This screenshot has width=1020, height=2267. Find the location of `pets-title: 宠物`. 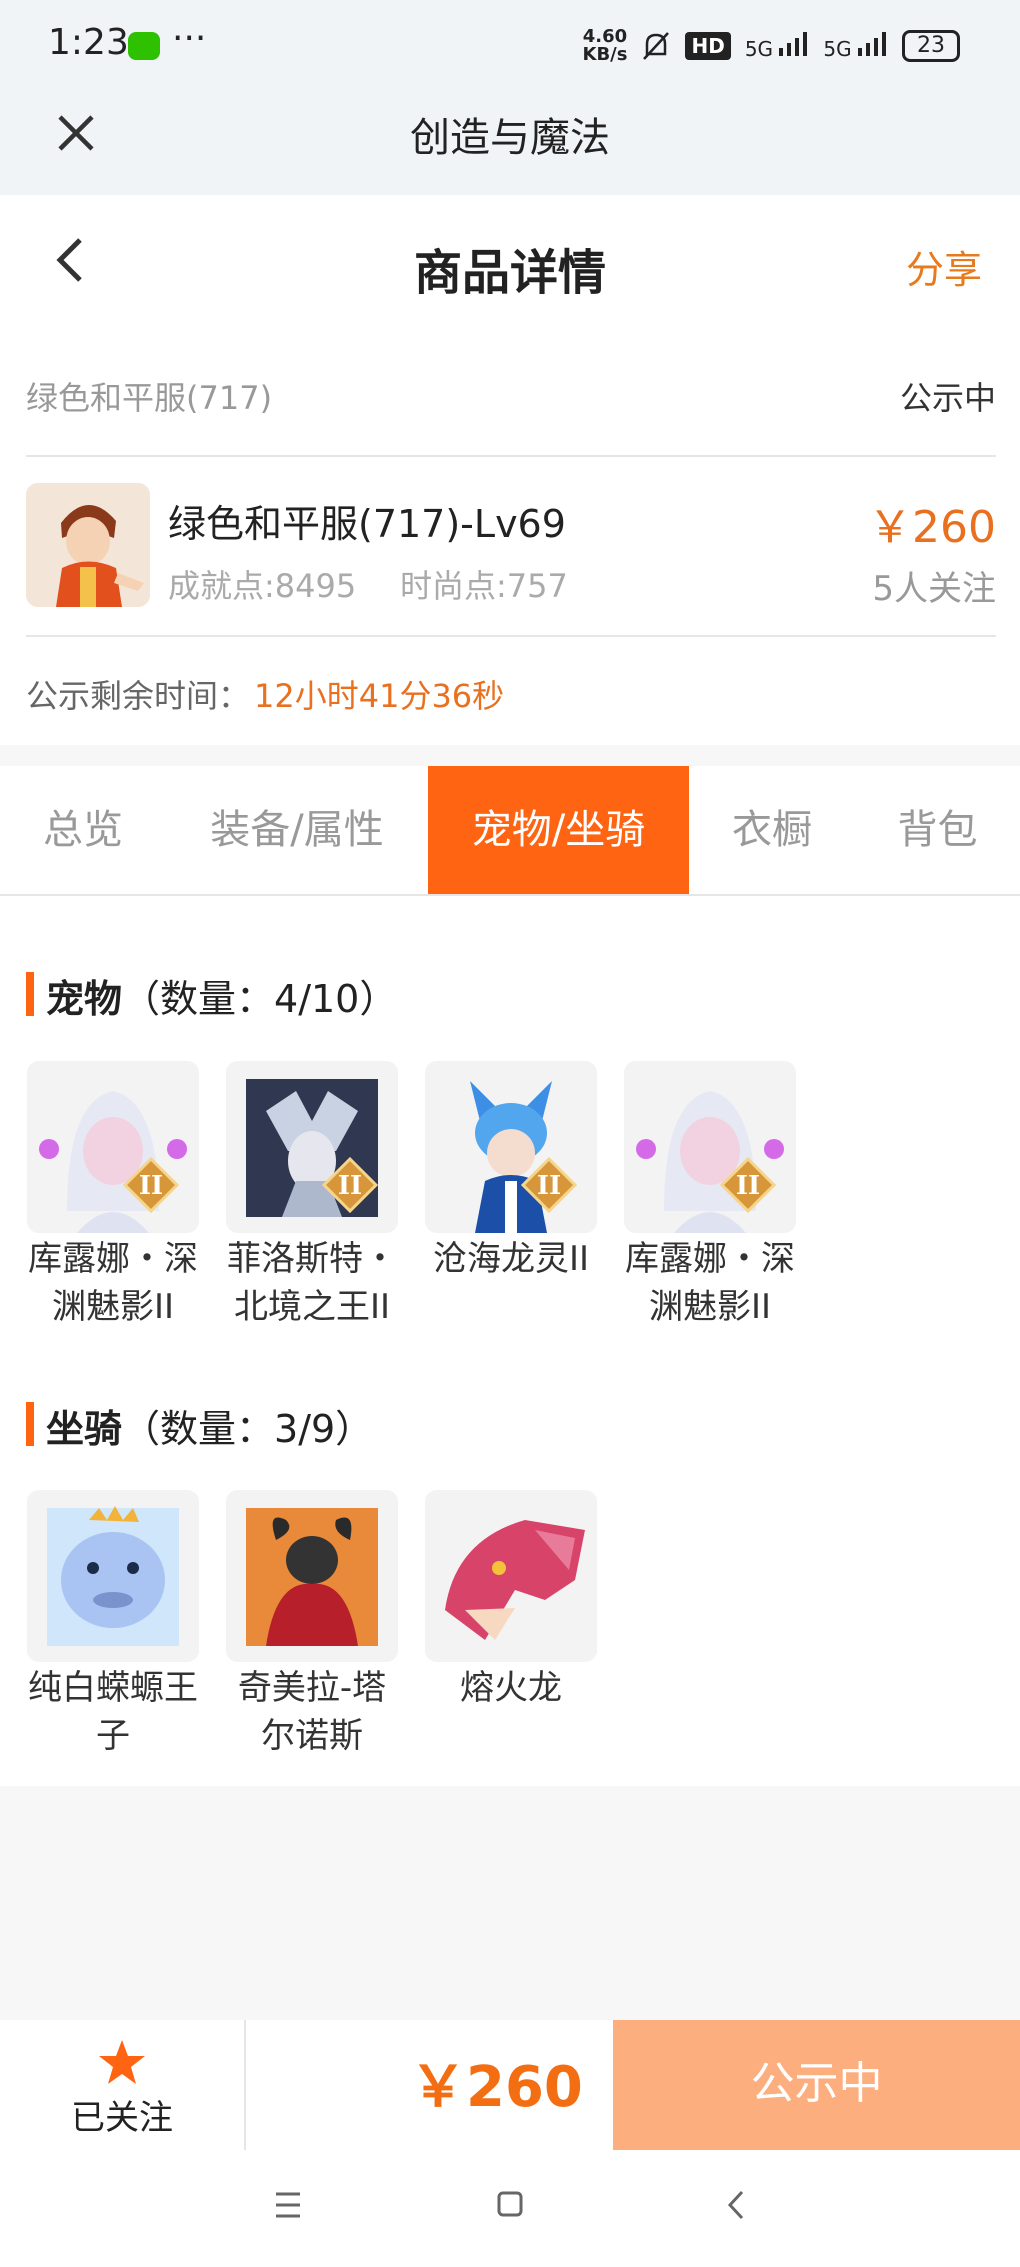

pets-title: 宠物 is located at coordinates (84, 999).